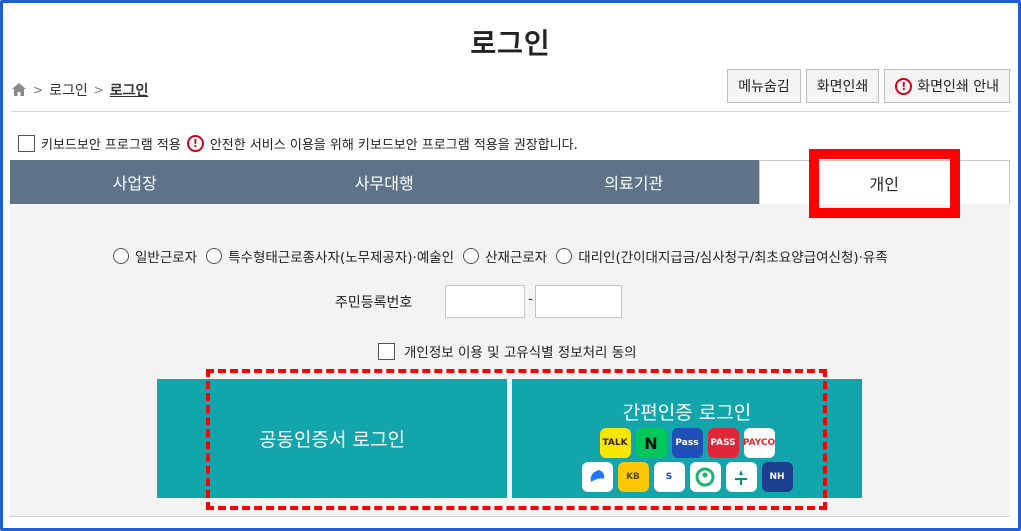  I want to click on samsung-pass-icon: Pass, so click(687, 443).